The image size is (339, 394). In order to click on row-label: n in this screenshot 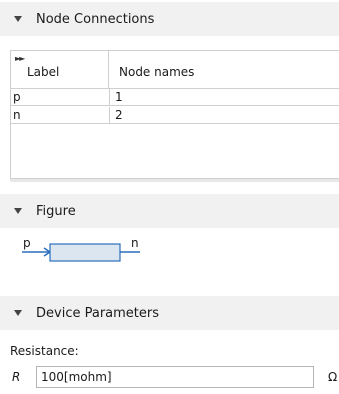, I will do `click(17, 115)`.